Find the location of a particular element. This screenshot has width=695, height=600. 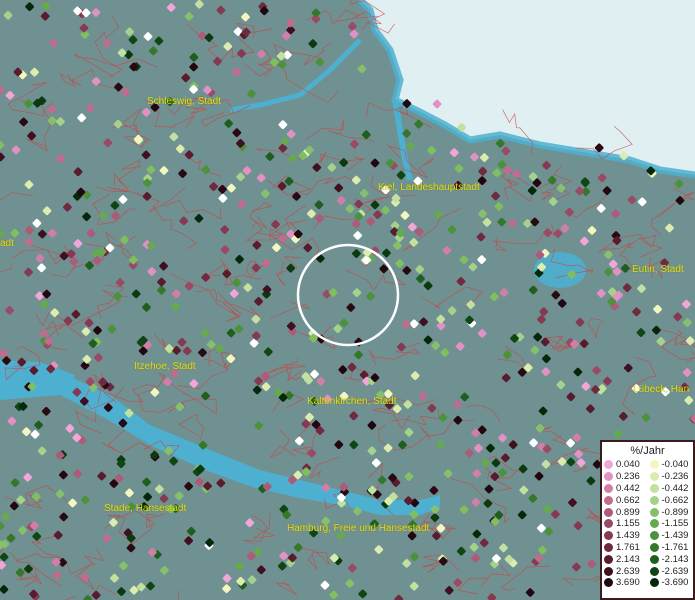

place-label-hamburg: Hamburg, Freie und Hansestadt is located at coordinates (358, 528).